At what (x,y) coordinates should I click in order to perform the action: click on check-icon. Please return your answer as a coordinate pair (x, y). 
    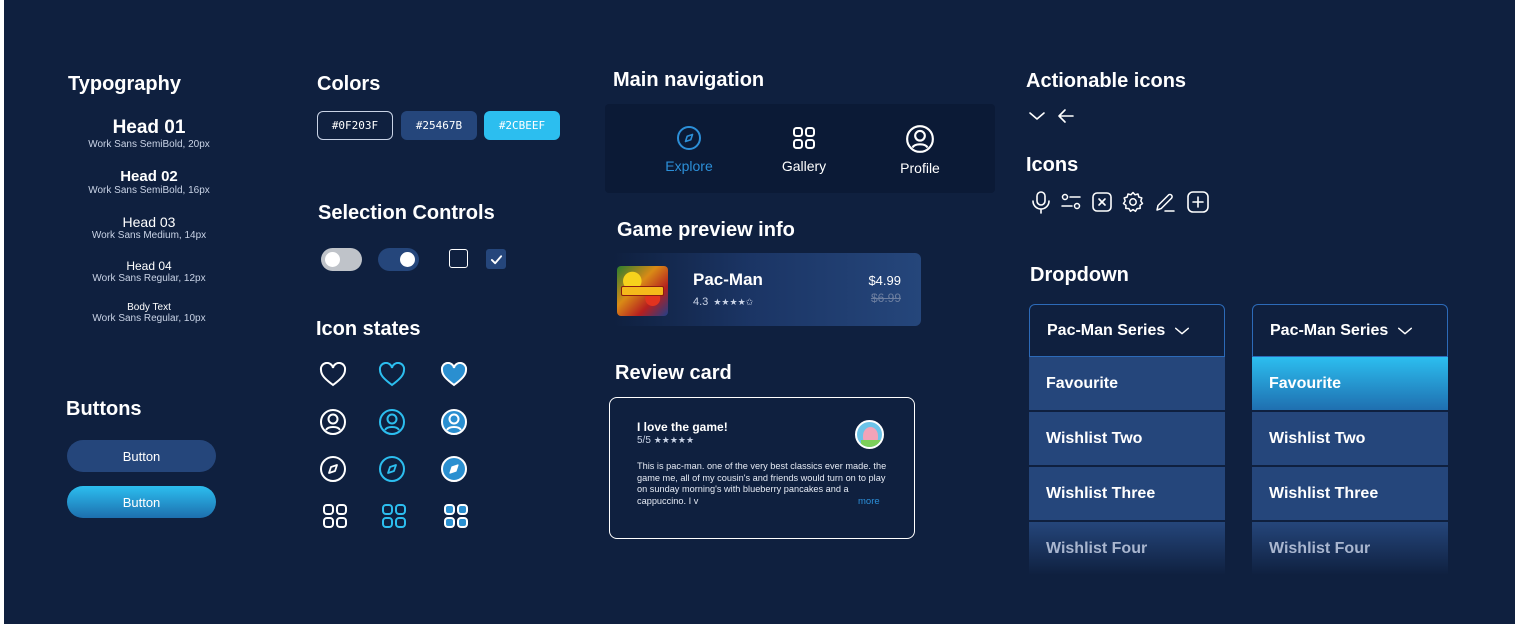
    Looking at the image, I should click on (496, 259).